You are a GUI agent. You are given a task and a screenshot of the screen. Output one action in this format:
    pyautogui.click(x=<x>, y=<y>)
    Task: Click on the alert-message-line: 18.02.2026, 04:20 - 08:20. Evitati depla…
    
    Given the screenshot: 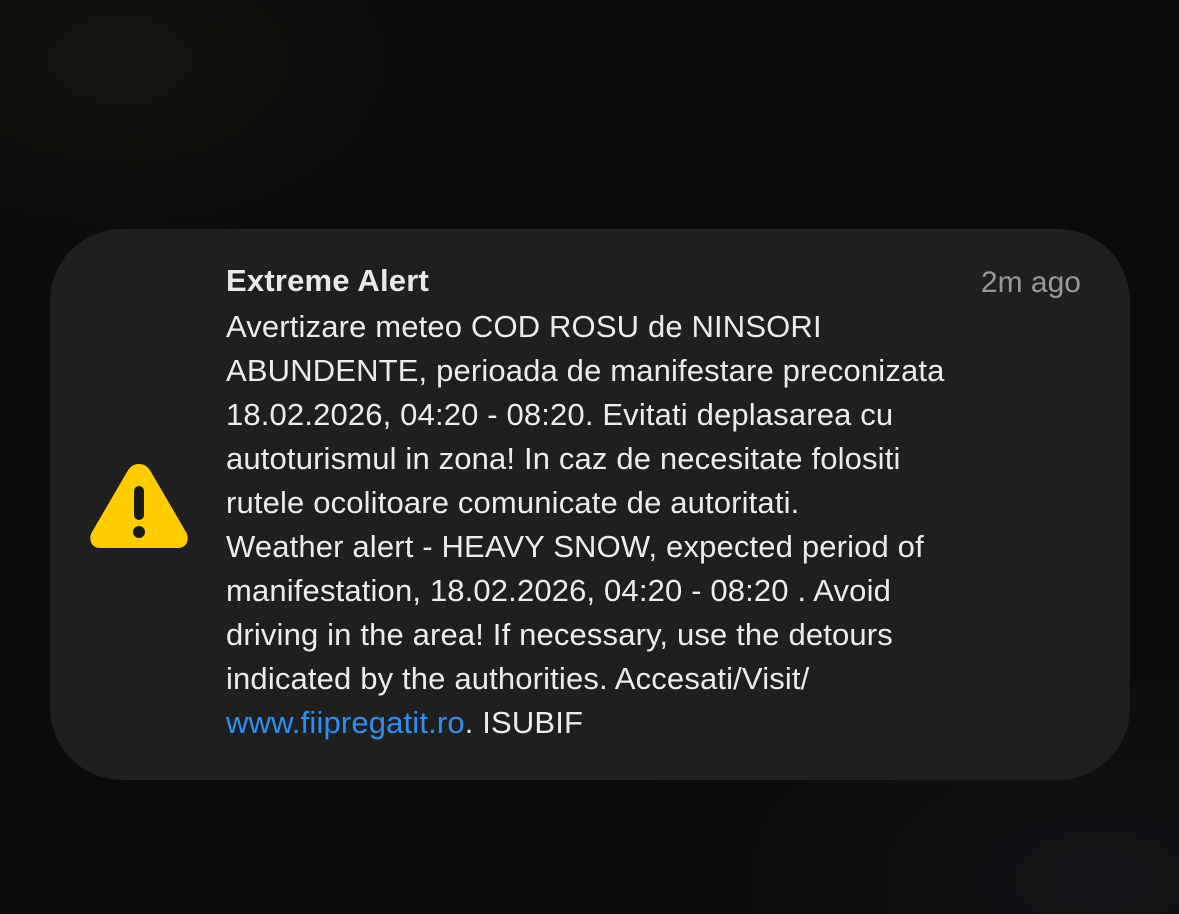 What is the action you would take?
    pyautogui.click(x=560, y=414)
    